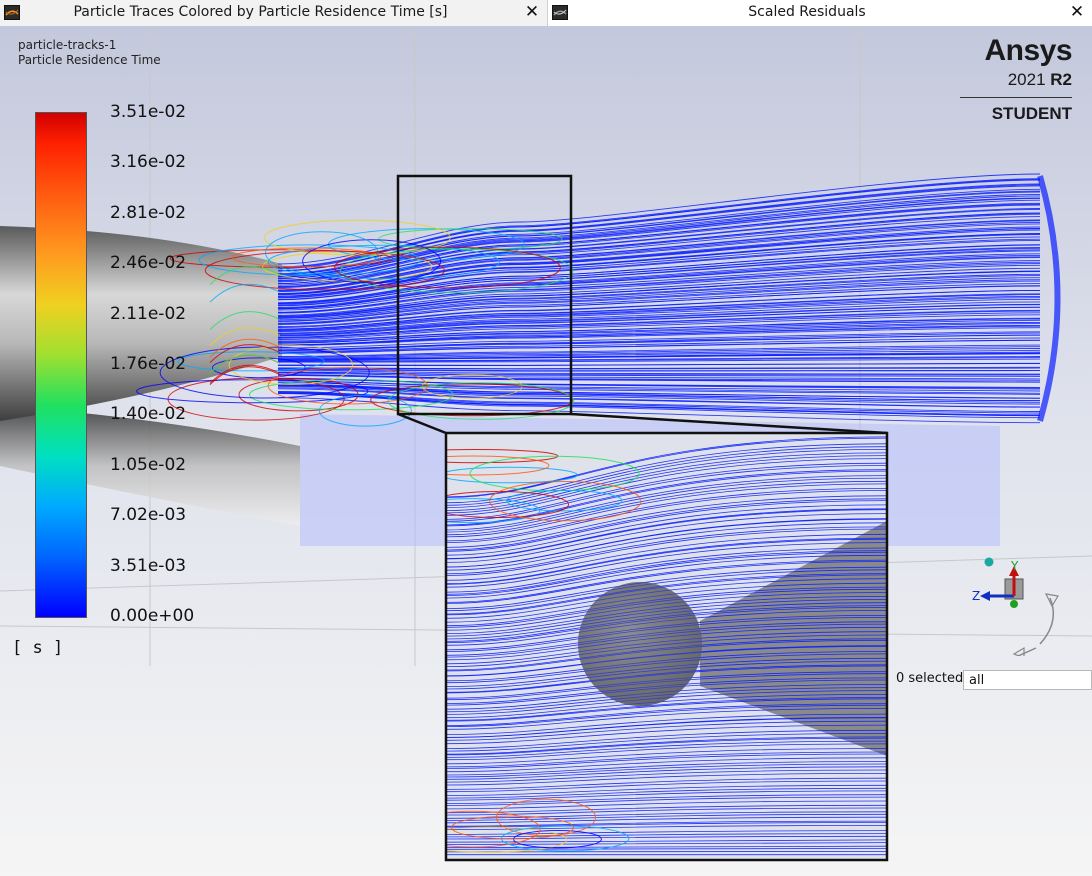 This screenshot has width=1092, height=876. What do you see at coordinates (977, 680) in the screenshot?
I see `selection-filter-value: all` at bounding box center [977, 680].